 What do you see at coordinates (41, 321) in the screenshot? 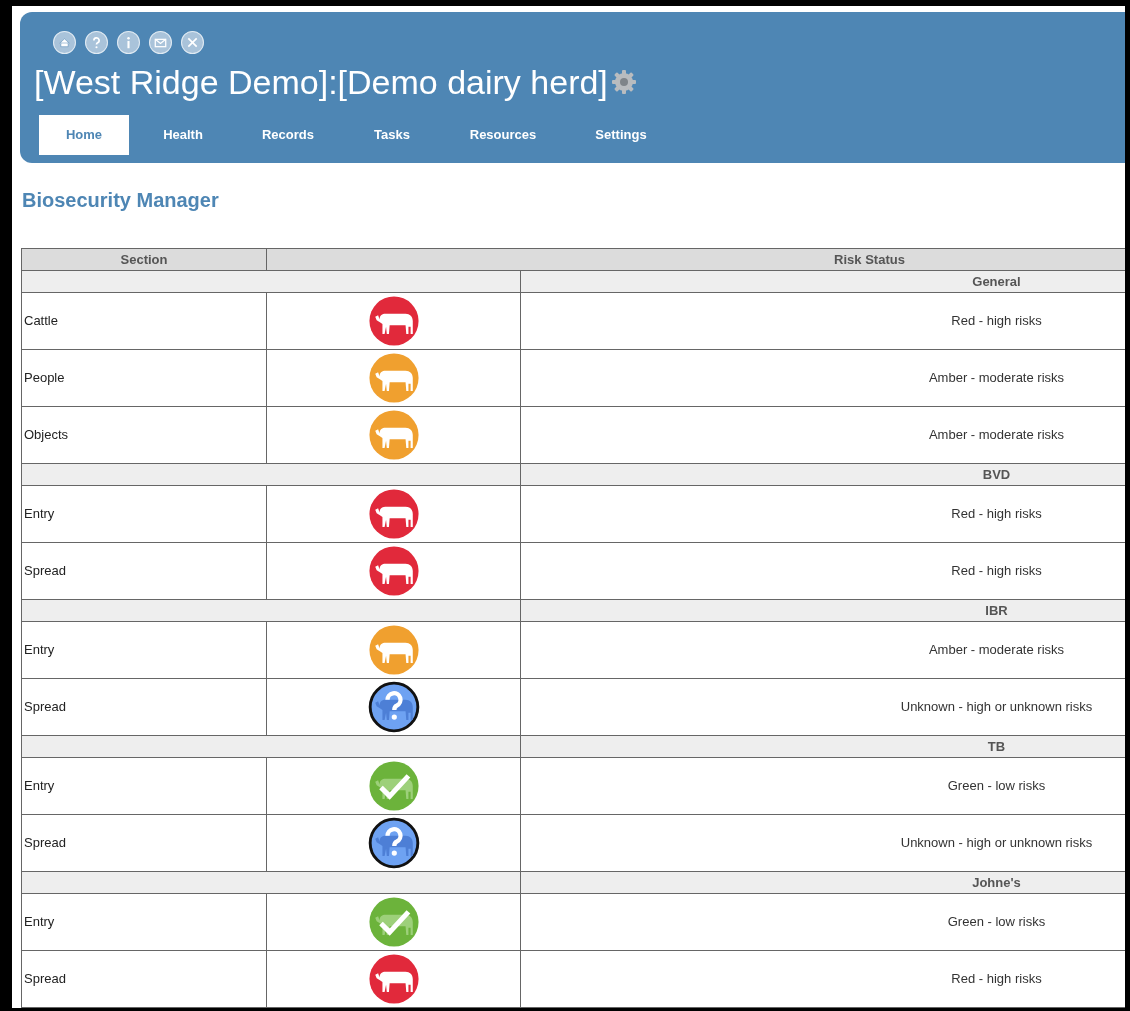
I see `section-label: Cattle` at bounding box center [41, 321].